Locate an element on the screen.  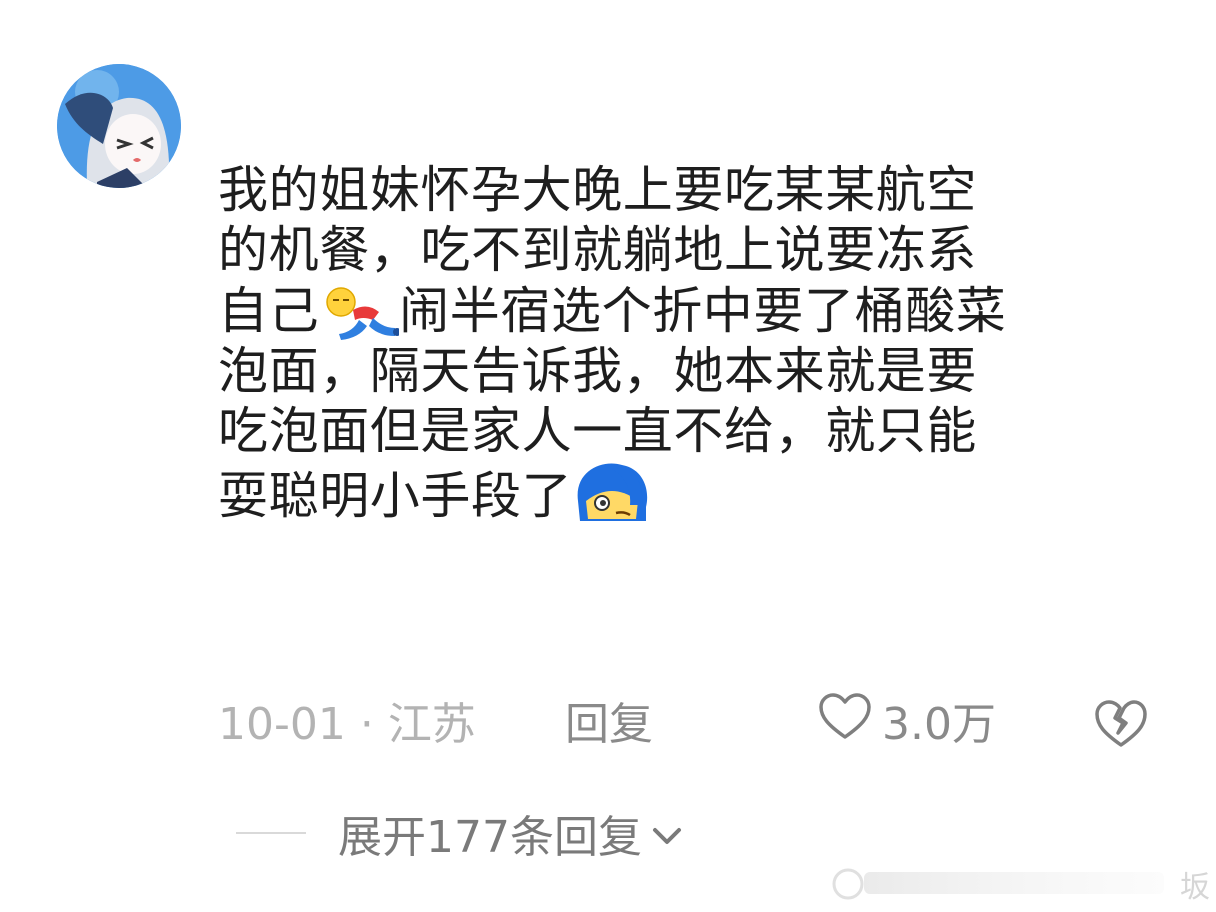
watermark: 坂 is located at coordinates (1018, 883).